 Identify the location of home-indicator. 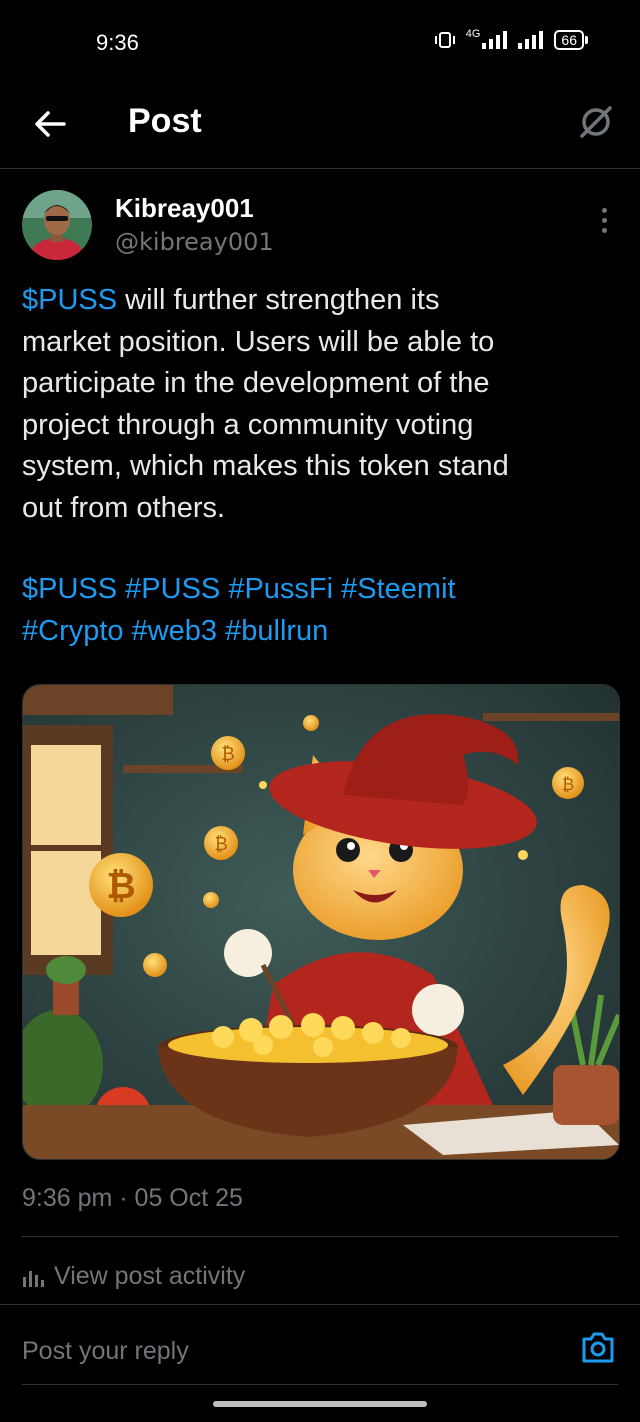
(320, 1404).